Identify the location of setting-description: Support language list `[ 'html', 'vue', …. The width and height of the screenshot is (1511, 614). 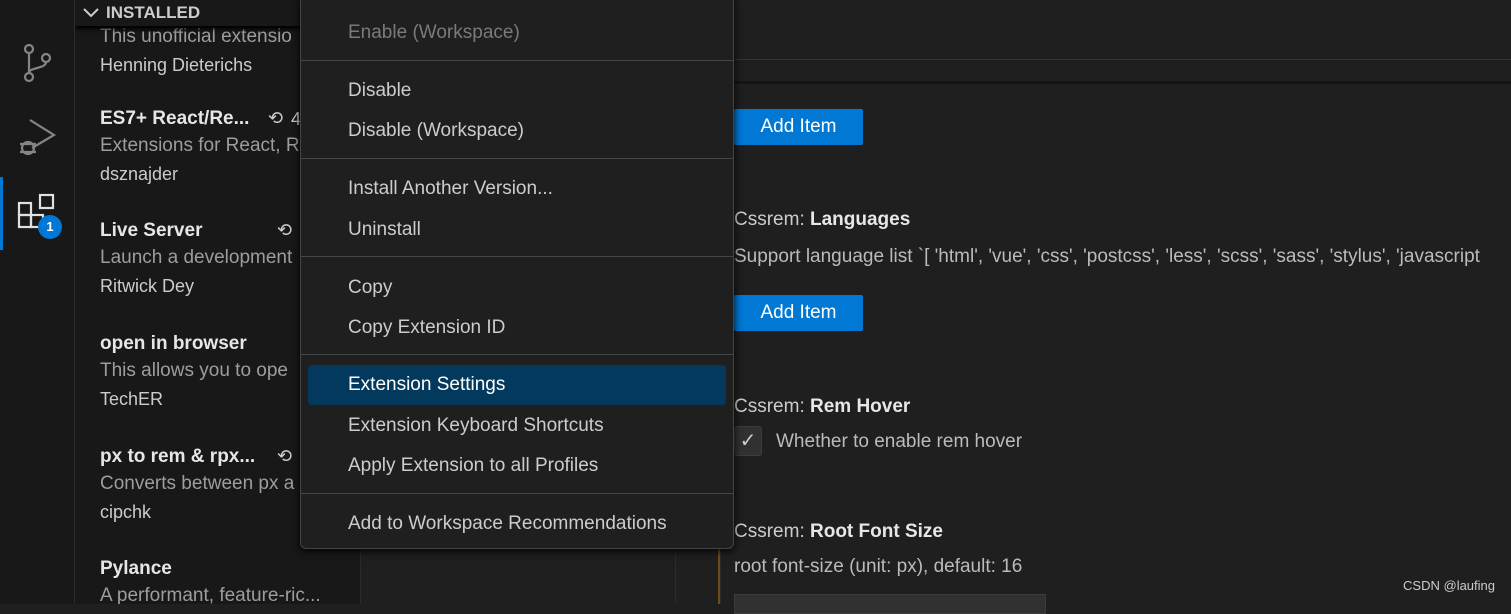
(1107, 256).